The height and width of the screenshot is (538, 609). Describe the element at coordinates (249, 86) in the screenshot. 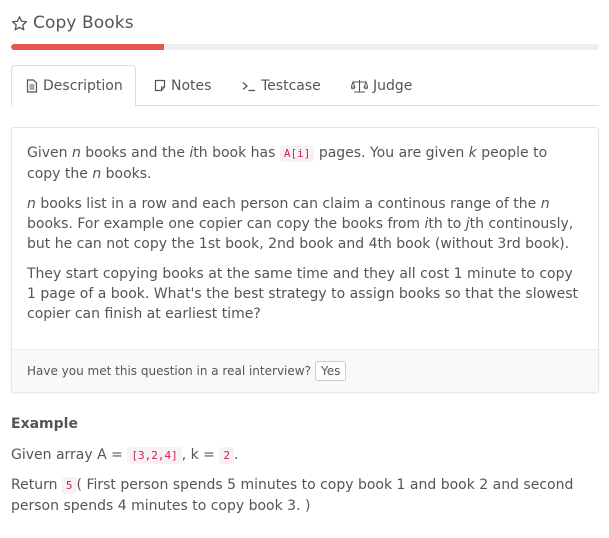

I see `terminal-icon` at that location.